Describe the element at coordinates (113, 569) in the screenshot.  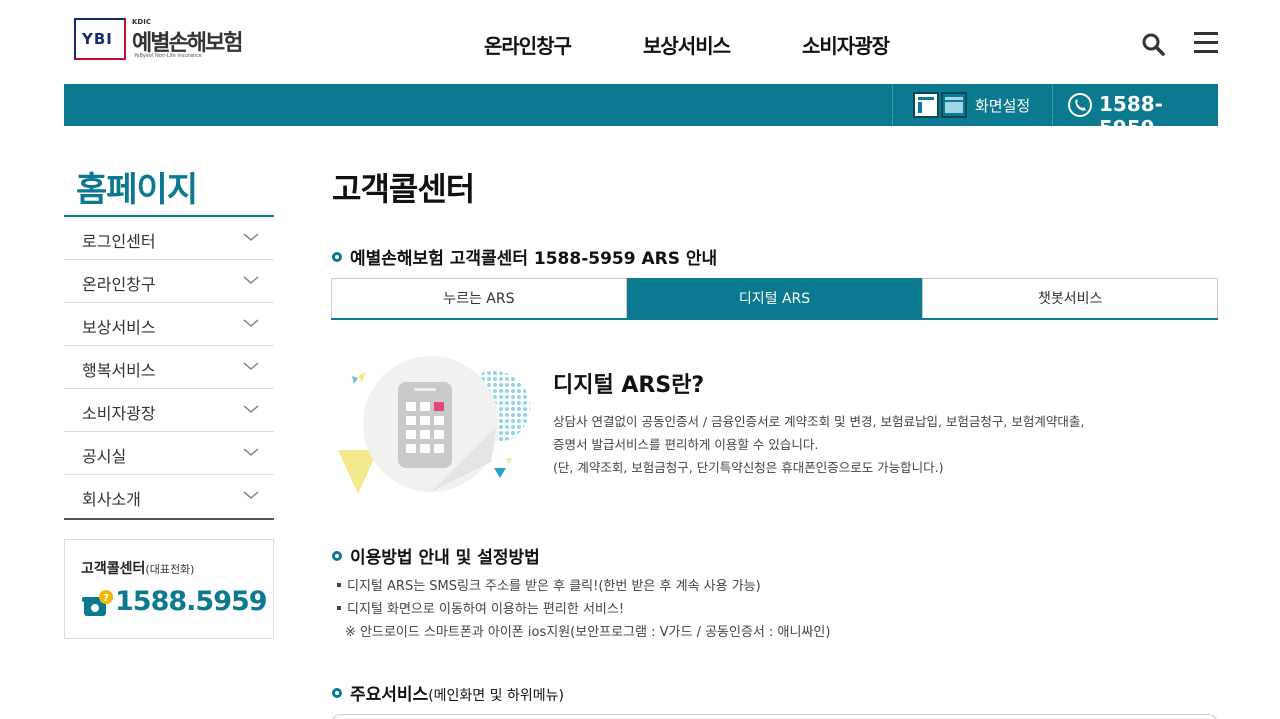
I see `call-center-title-text: 고객콜센터` at that location.